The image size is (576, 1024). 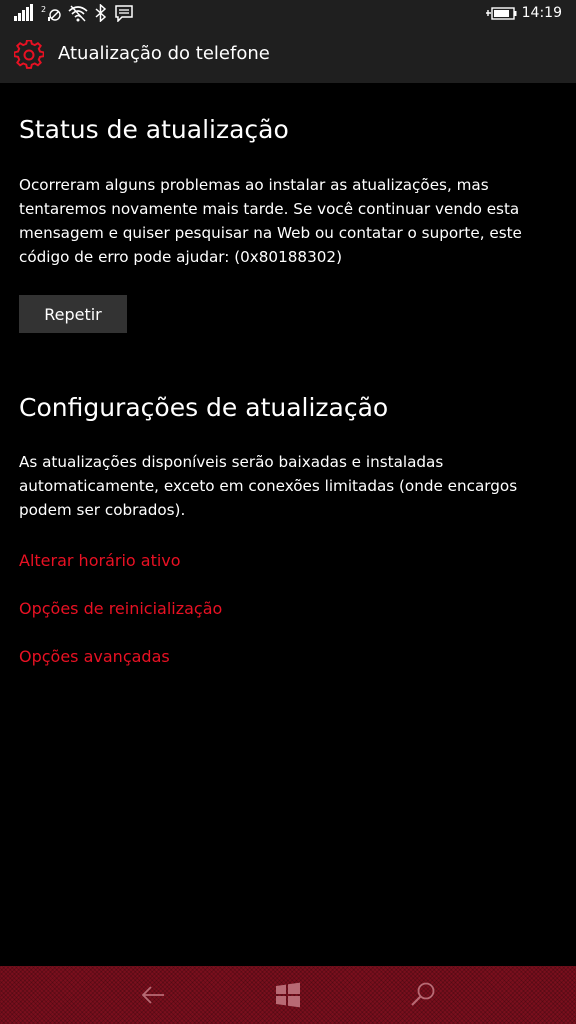 What do you see at coordinates (73, 314) in the screenshot?
I see `retry-button: Repetir` at bounding box center [73, 314].